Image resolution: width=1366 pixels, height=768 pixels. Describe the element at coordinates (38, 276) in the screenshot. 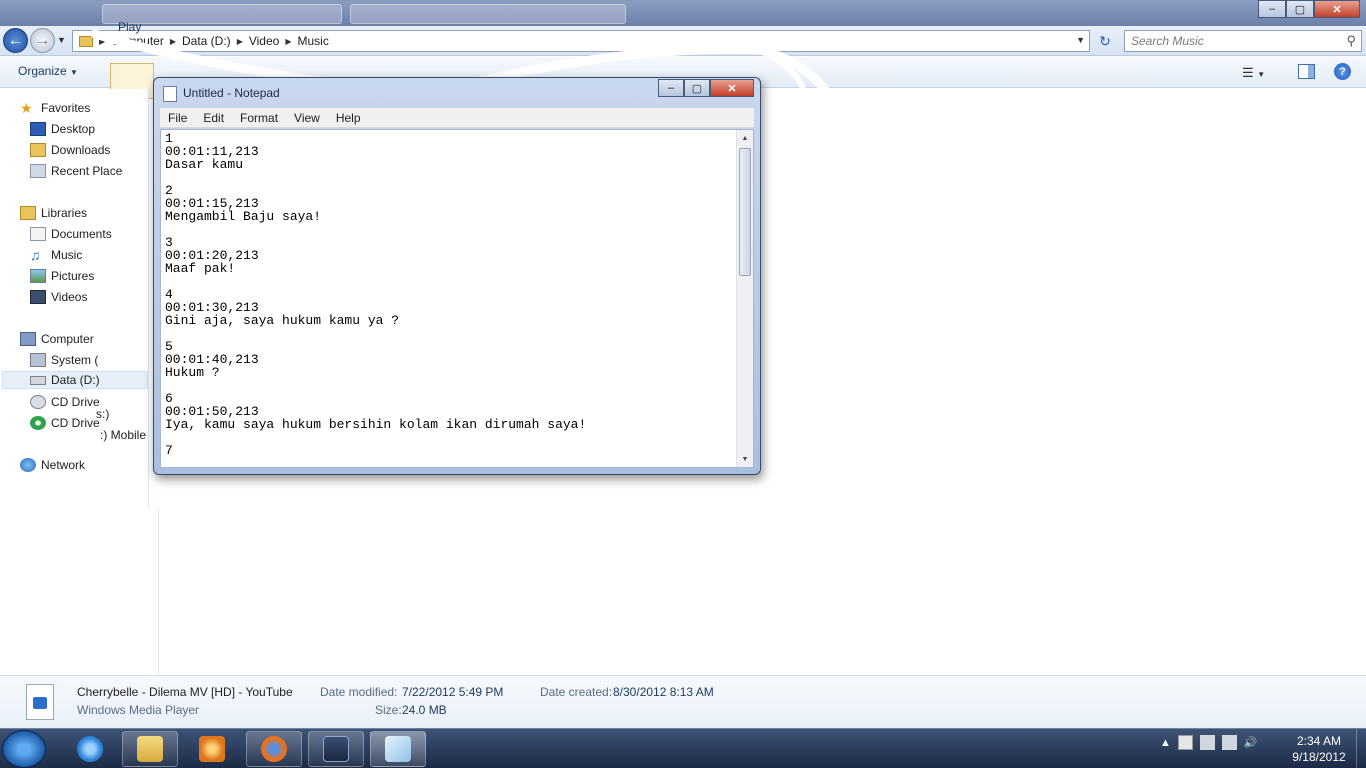

I see `pictures-icon` at that location.